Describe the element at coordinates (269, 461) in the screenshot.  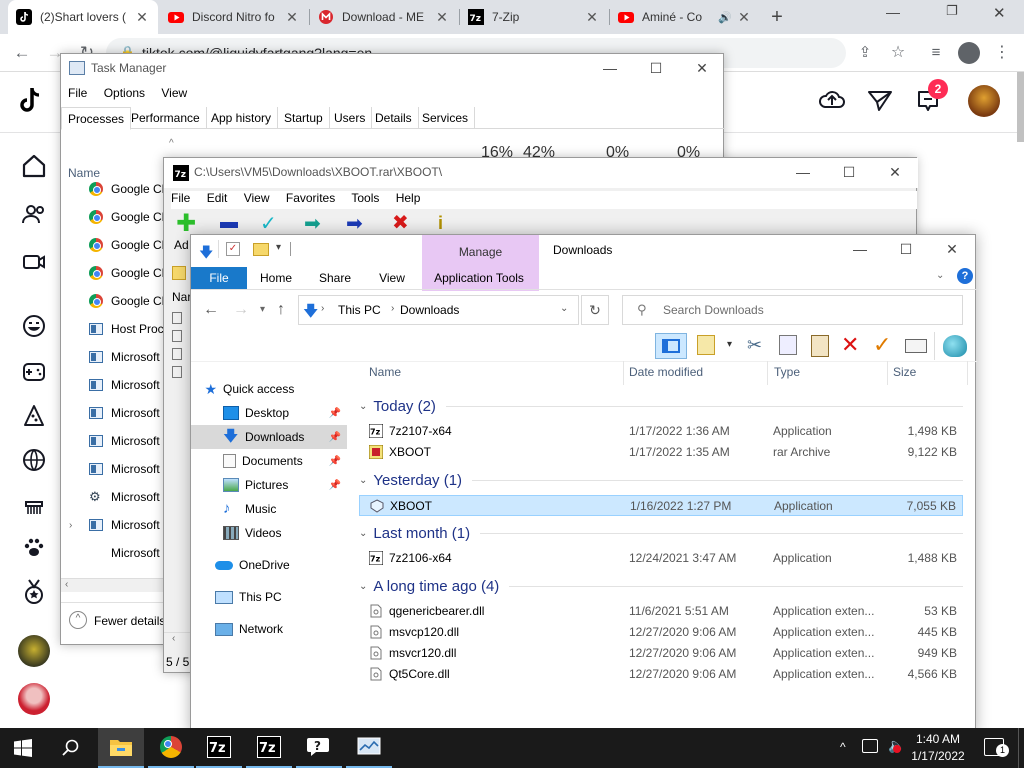
I see `nav-documents: Documents 📌` at that location.